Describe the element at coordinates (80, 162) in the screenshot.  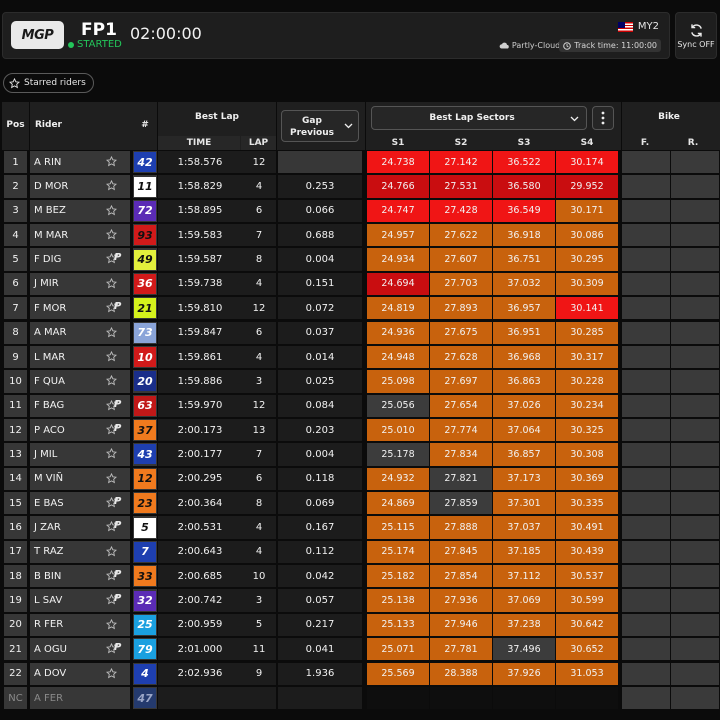
I see `rider-name-cell: A RIN` at that location.